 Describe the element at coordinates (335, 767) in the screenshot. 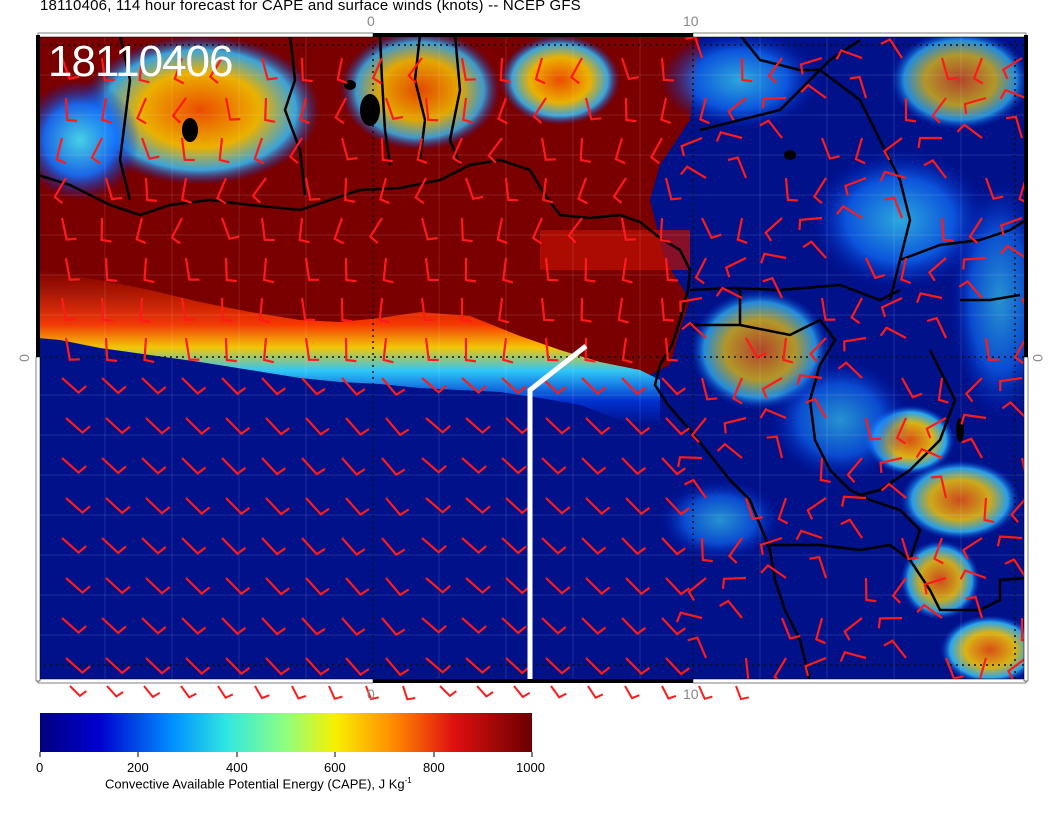

I see `colorbar-tick-600: 600` at that location.